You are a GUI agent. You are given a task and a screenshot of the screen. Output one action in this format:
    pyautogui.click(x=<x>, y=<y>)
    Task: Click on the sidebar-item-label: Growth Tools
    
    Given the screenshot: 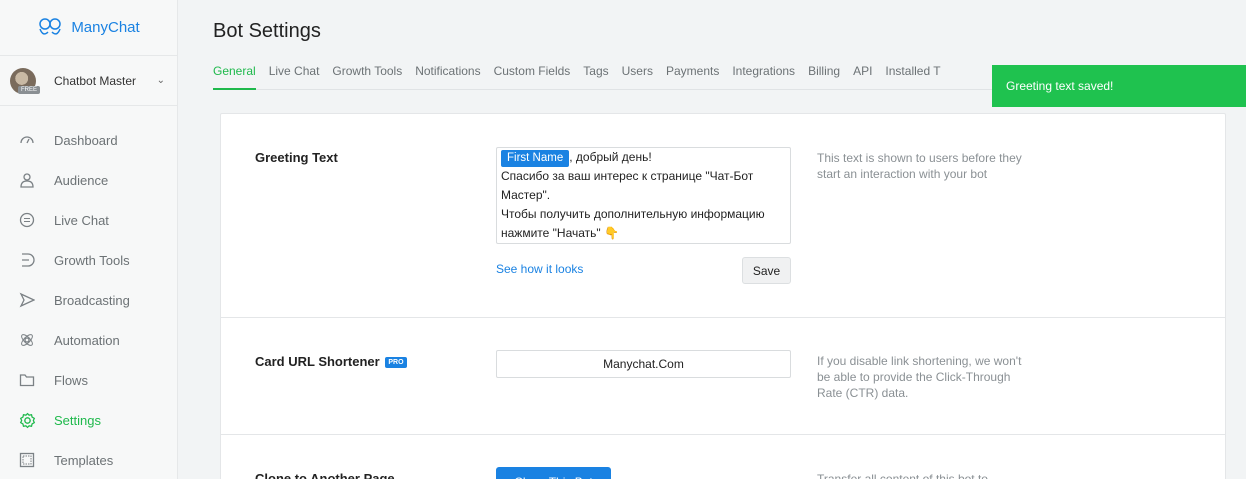 What is the action you would take?
    pyautogui.click(x=92, y=260)
    